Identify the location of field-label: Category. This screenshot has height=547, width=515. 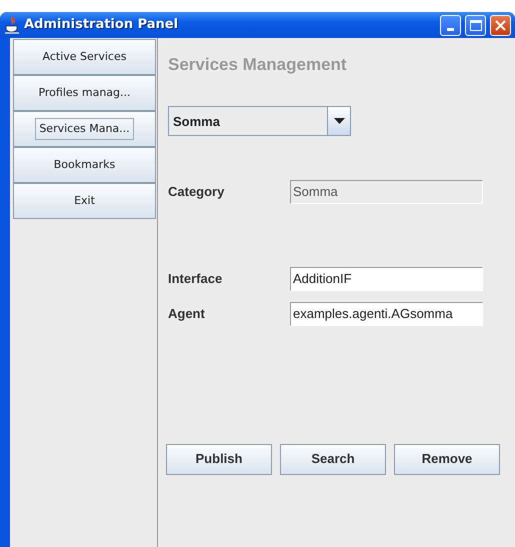
(197, 191).